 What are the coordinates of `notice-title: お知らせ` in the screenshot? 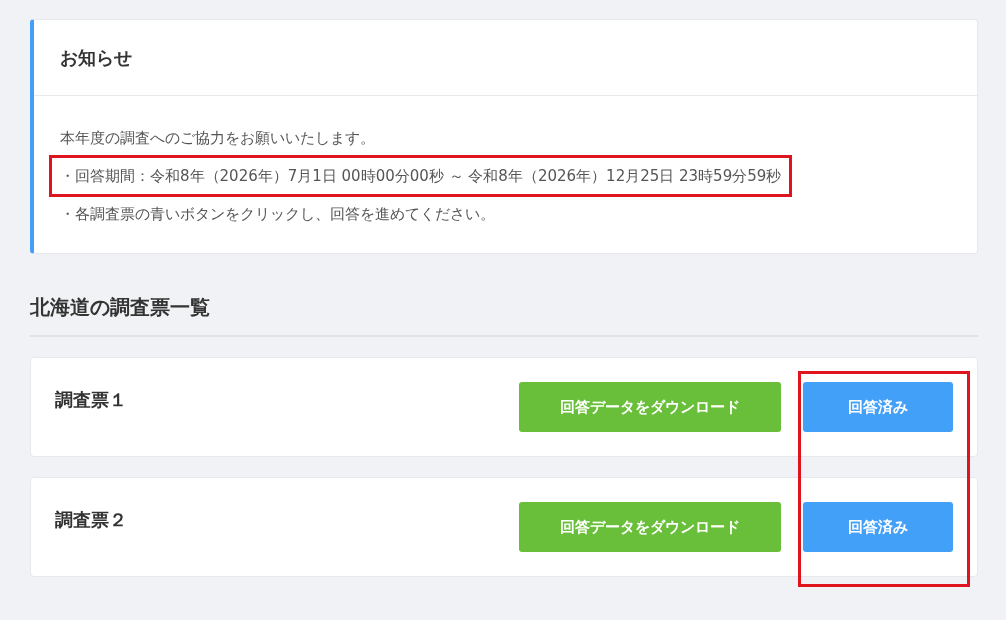 It's located at (96, 57).